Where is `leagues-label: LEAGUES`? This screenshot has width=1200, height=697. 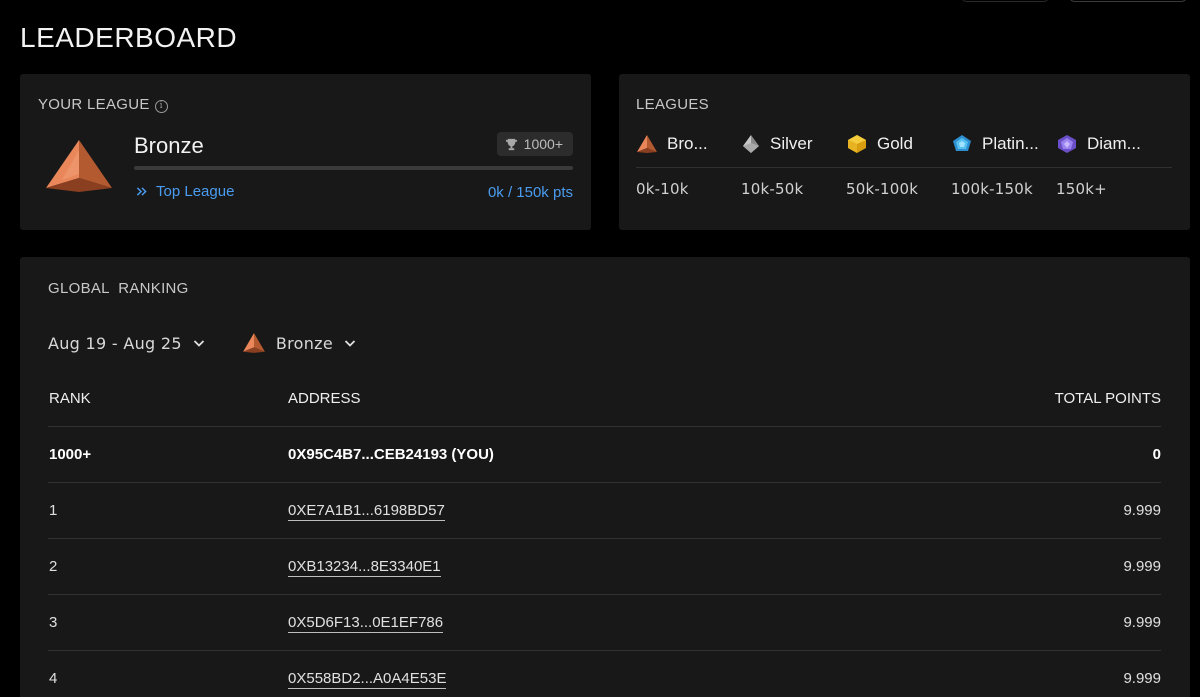 leagues-label: LEAGUES is located at coordinates (672, 104).